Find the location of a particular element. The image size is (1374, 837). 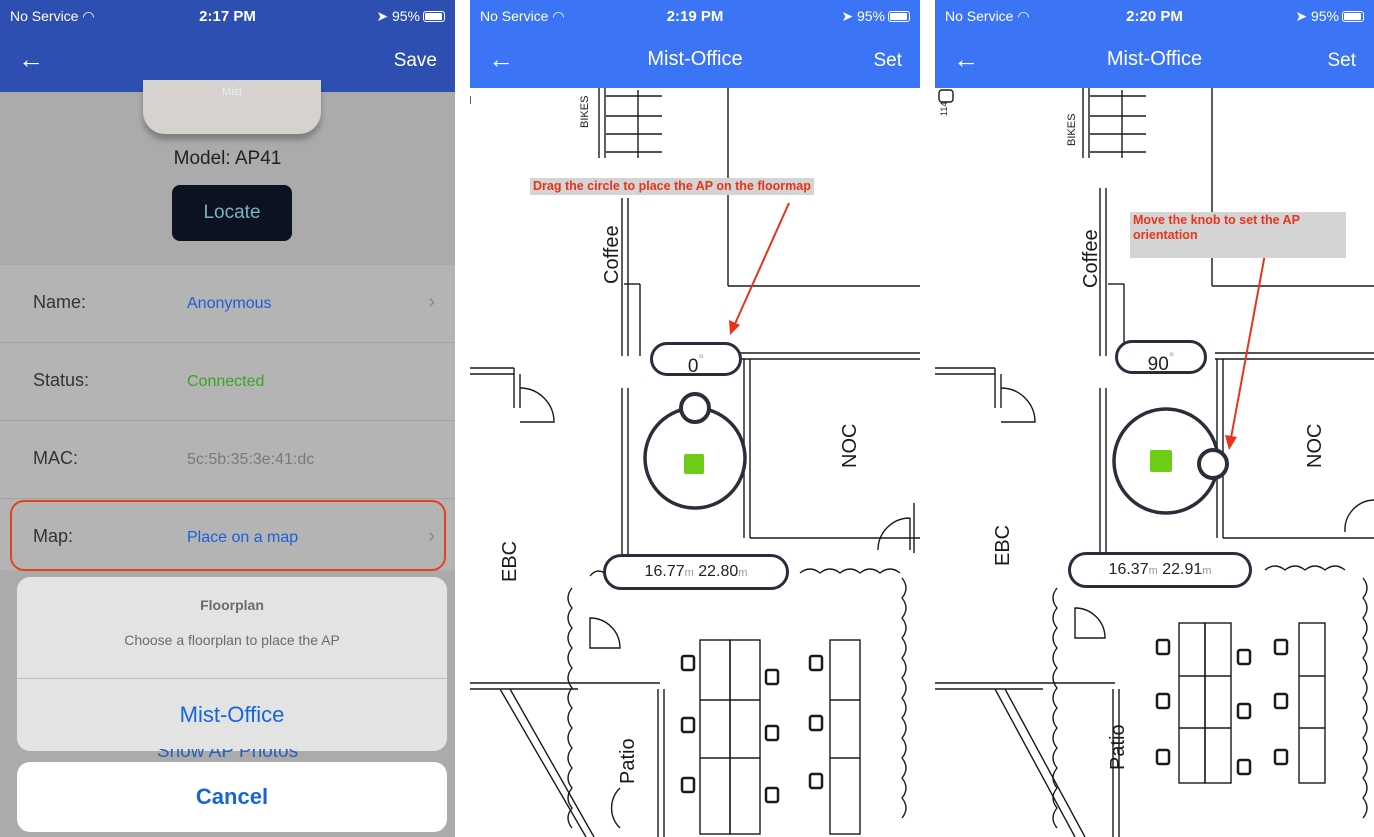

orientation-display: 90° is located at coordinates (1161, 357).